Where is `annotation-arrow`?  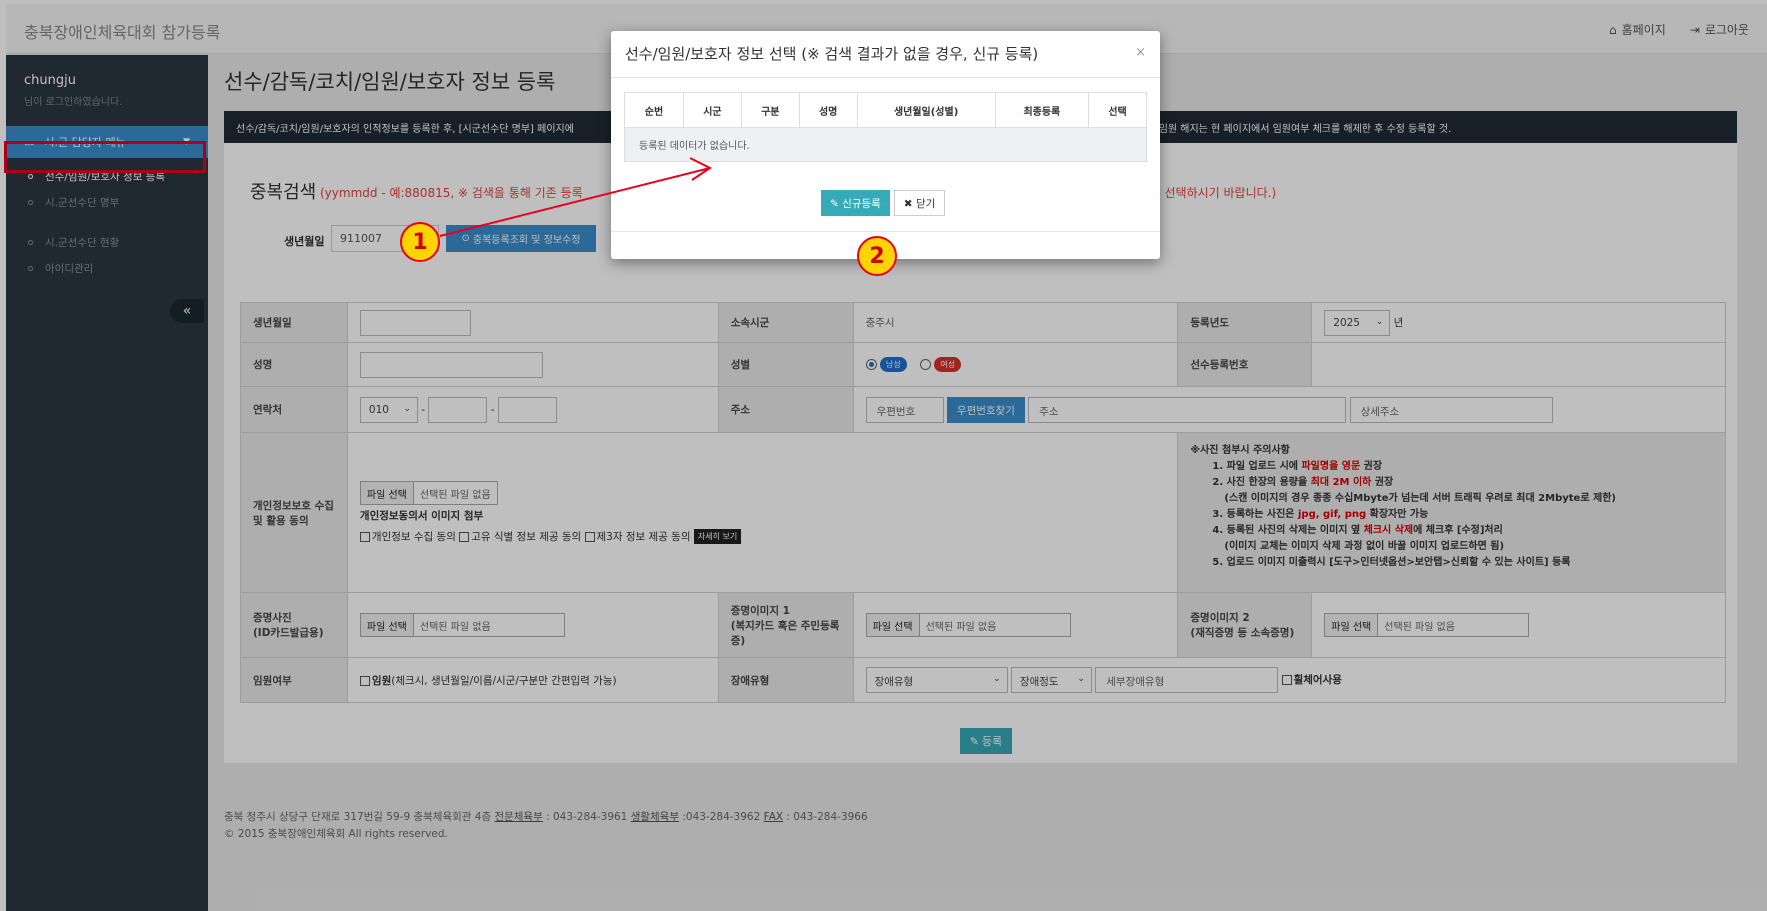
annotation-arrow is located at coordinates (575, 197).